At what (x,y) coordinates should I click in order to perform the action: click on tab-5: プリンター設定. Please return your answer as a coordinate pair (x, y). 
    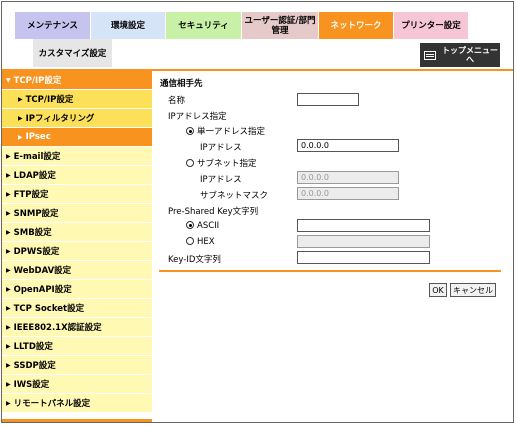
    Looking at the image, I should click on (431, 25).